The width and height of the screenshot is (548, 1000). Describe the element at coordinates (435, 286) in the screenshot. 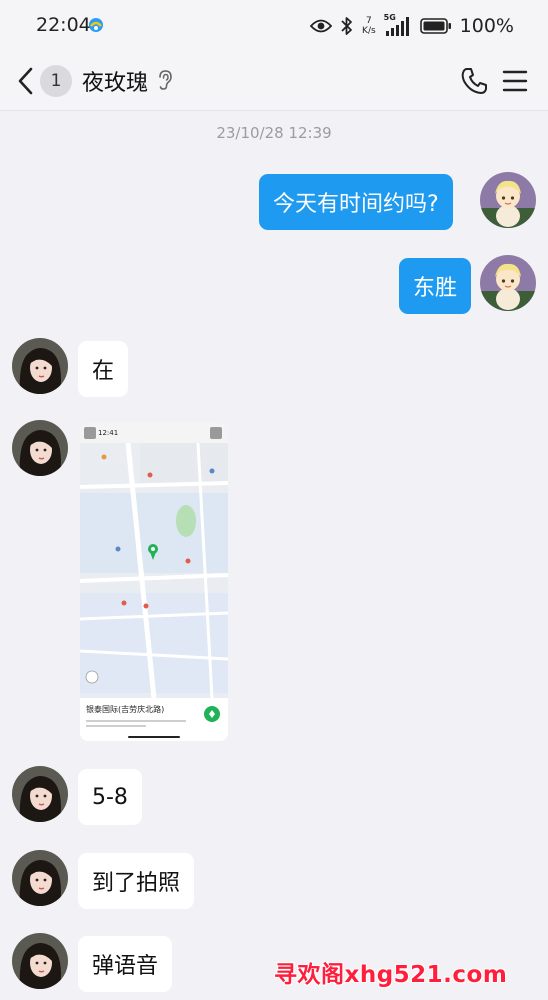

I see `outgoing-message-bubble: 东胜` at that location.